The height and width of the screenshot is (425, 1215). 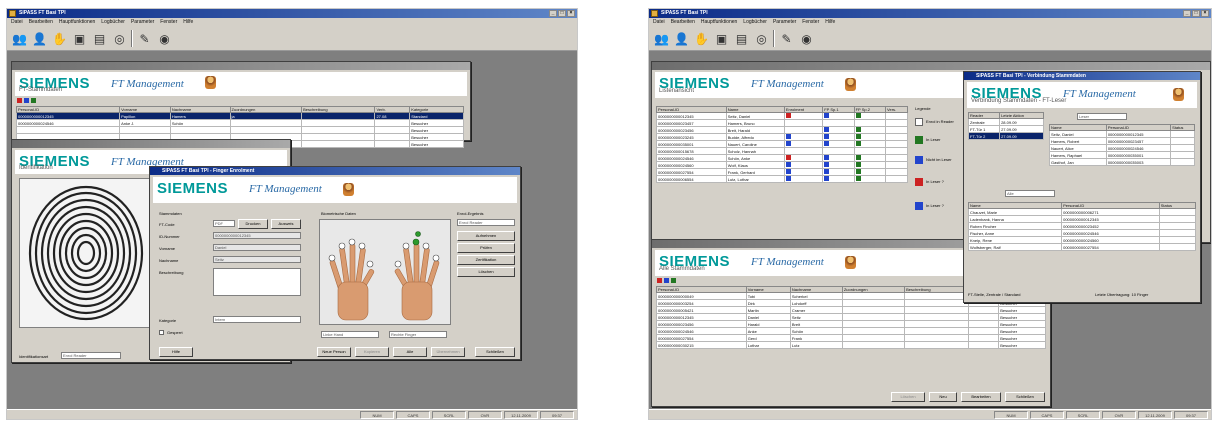 What do you see at coordinates (981, 397) in the screenshot?
I see `edit-button: Bearbeiten` at bounding box center [981, 397].